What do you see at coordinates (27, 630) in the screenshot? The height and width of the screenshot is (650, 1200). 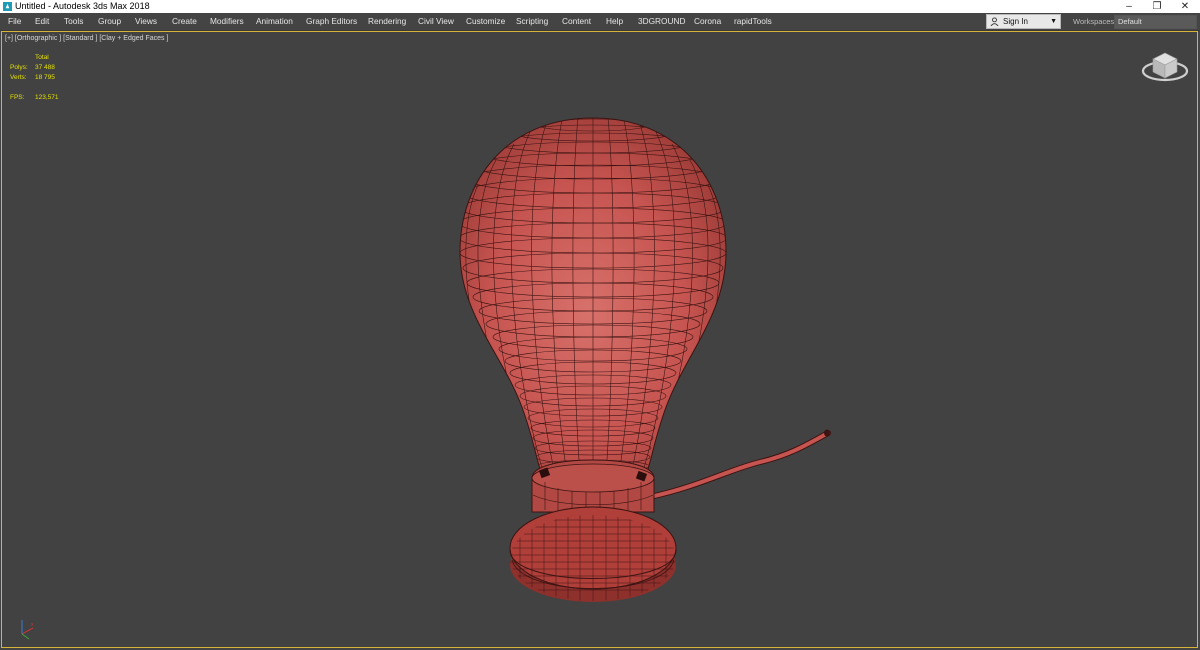 I see `axis-gizmo: x` at bounding box center [27, 630].